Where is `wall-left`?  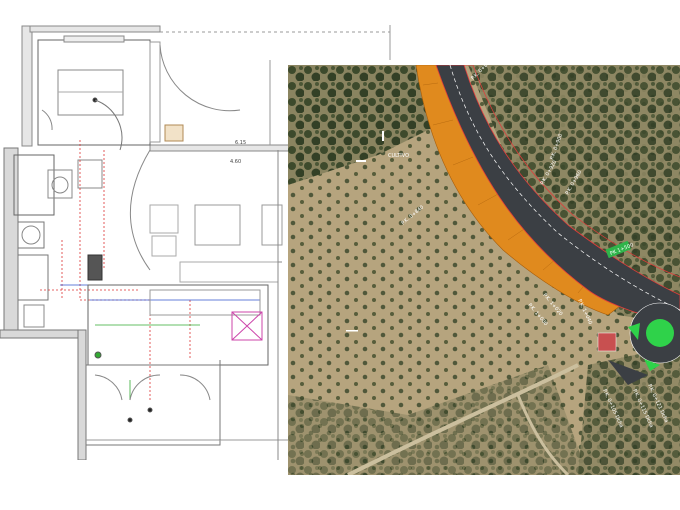
wall-left is located at coordinates (11, 243).